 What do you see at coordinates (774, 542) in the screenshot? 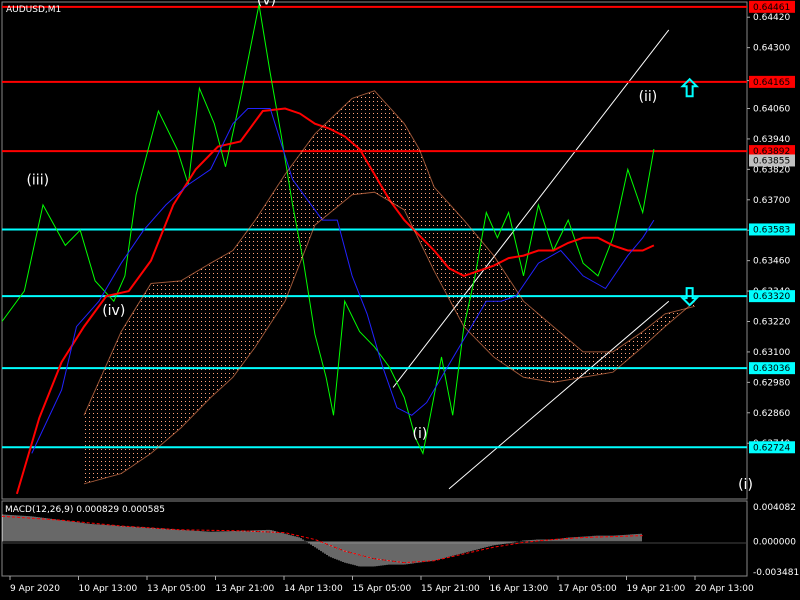
I see `macd-tick-2: 0.000000` at bounding box center [774, 542].